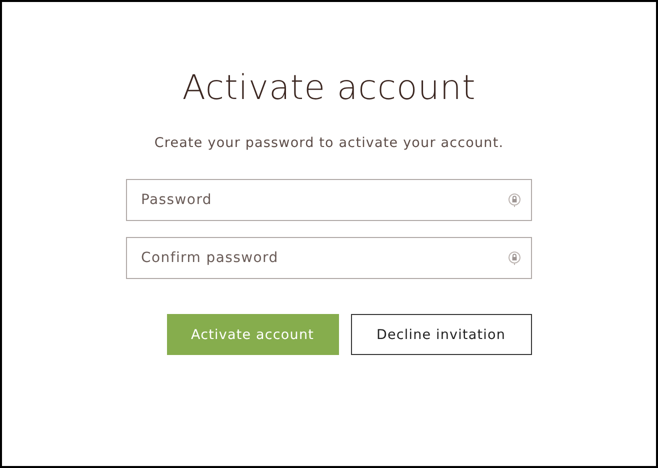 This screenshot has width=658, height=468. What do you see at coordinates (329, 200) in the screenshot?
I see `password-field: Password` at bounding box center [329, 200].